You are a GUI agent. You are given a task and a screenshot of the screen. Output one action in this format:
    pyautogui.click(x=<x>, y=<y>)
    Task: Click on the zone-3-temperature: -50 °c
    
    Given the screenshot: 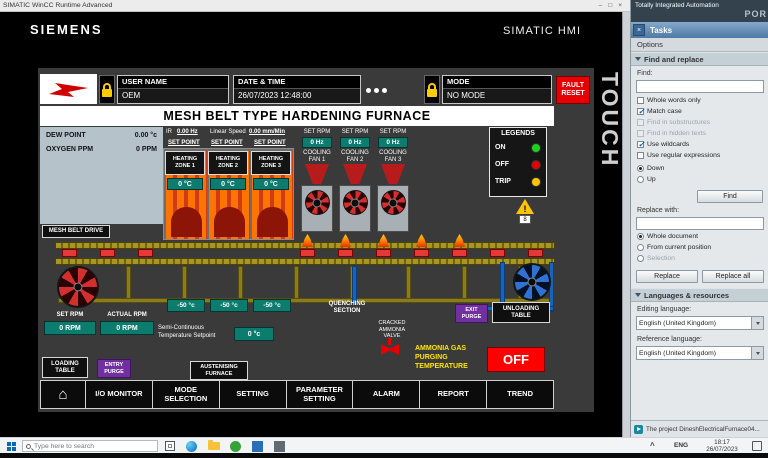 What is the action you would take?
    pyautogui.click(x=272, y=305)
    